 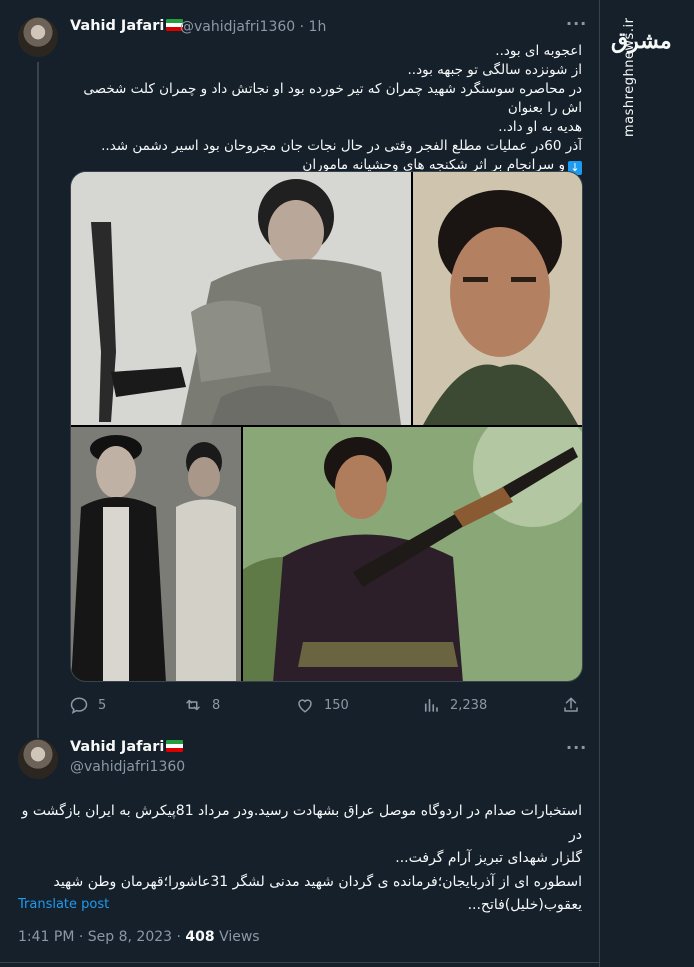 What do you see at coordinates (202, 705) in the screenshot?
I see `retweet-button: 8` at bounding box center [202, 705].